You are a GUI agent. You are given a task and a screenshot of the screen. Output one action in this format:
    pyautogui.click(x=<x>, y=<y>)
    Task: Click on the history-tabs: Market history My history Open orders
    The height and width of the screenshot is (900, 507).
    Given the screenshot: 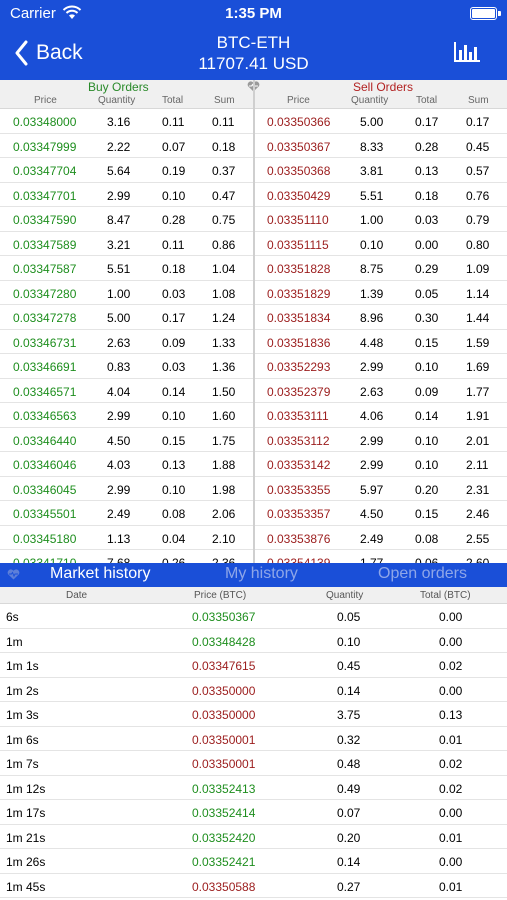 What is the action you would take?
    pyautogui.click(x=253, y=575)
    